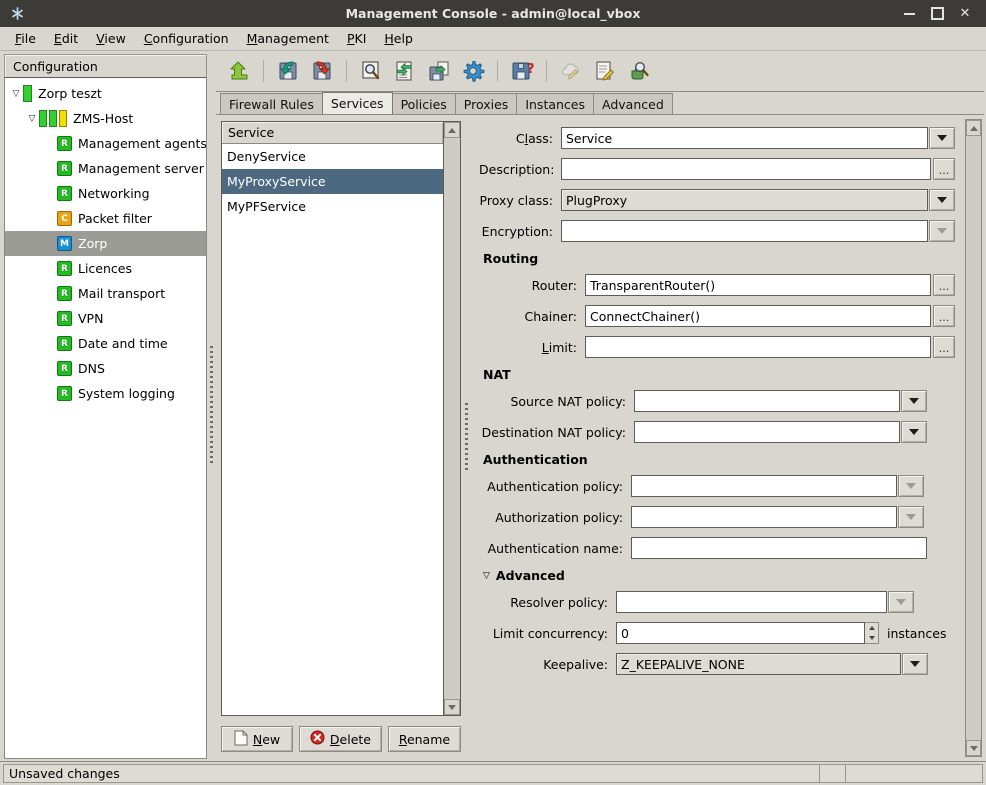  What do you see at coordinates (767, 401) in the screenshot?
I see `source-nat-combo` at bounding box center [767, 401].